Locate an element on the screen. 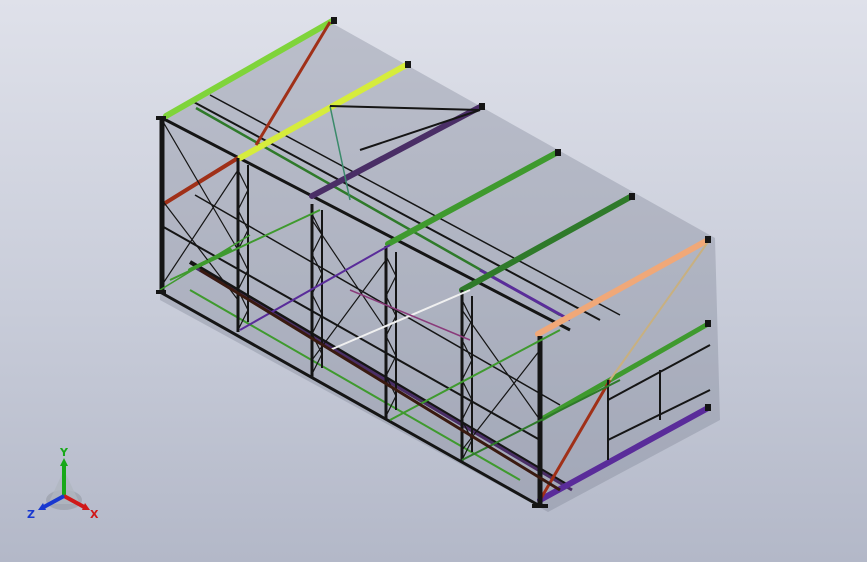 The width and height of the screenshot is (867, 562). y-axis-arrow is located at coordinates (64, 462).